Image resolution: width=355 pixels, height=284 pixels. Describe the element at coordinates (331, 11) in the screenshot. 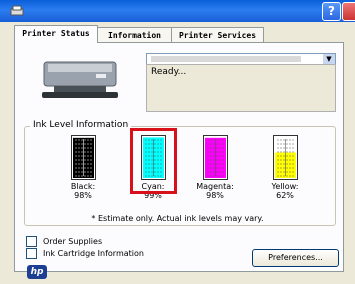

I see `help-button: ?` at that location.